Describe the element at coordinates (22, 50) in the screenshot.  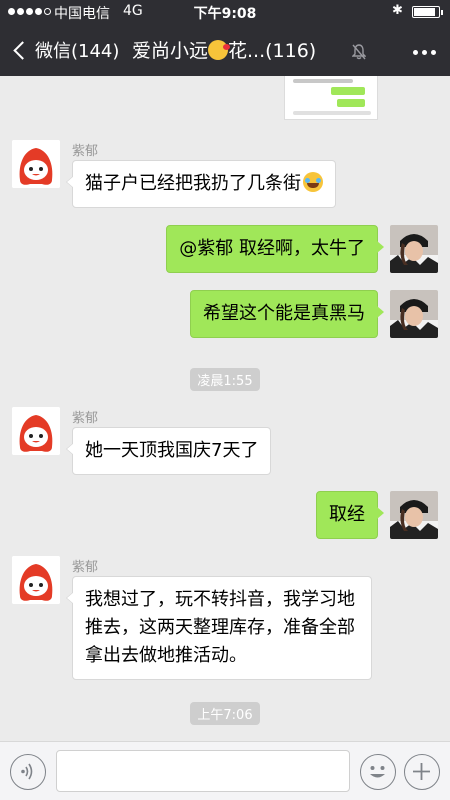
I see `chevron-left-icon` at that location.